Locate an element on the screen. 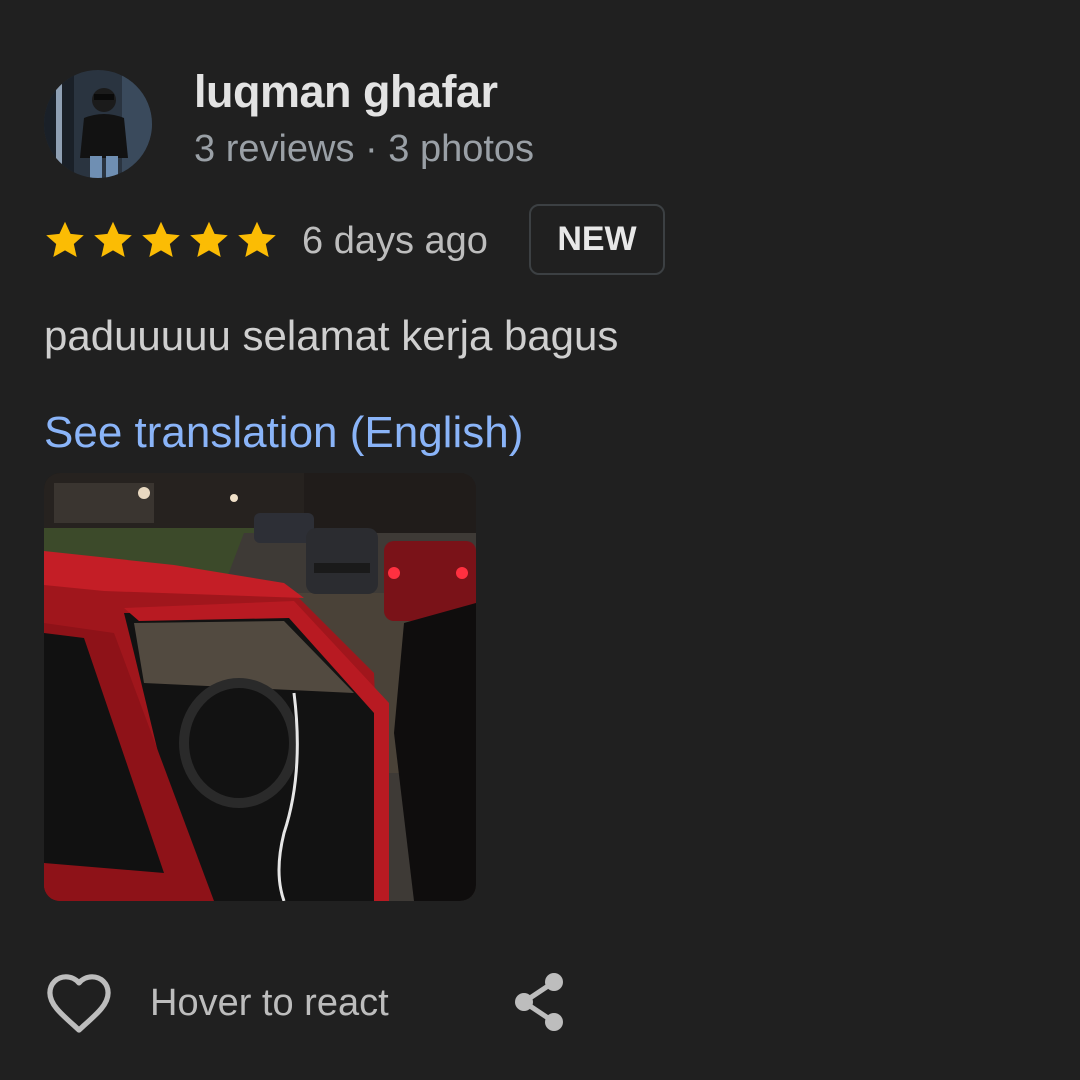 This screenshot has height=1080, width=1080. react-button: Hover to react is located at coordinates (216, 1003).